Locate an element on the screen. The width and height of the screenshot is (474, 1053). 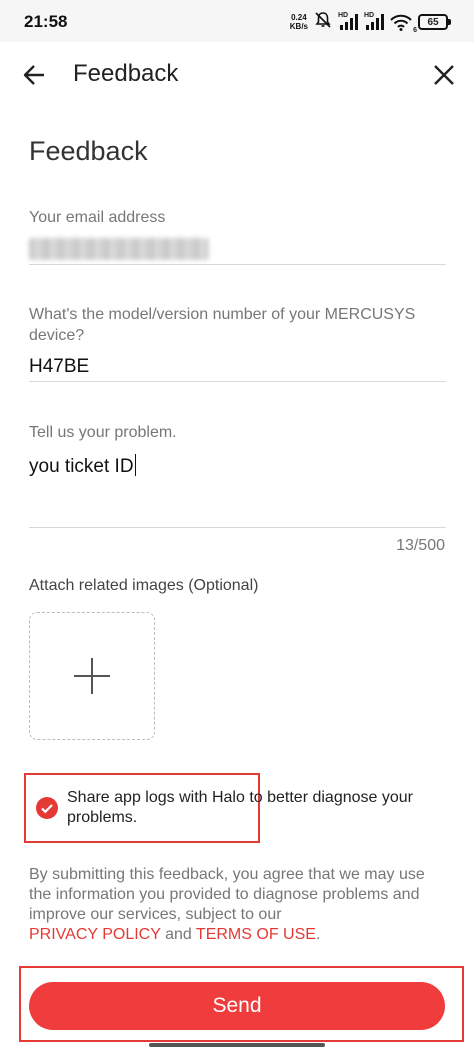
page-title: Feedback is located at coordinates (88, 151).